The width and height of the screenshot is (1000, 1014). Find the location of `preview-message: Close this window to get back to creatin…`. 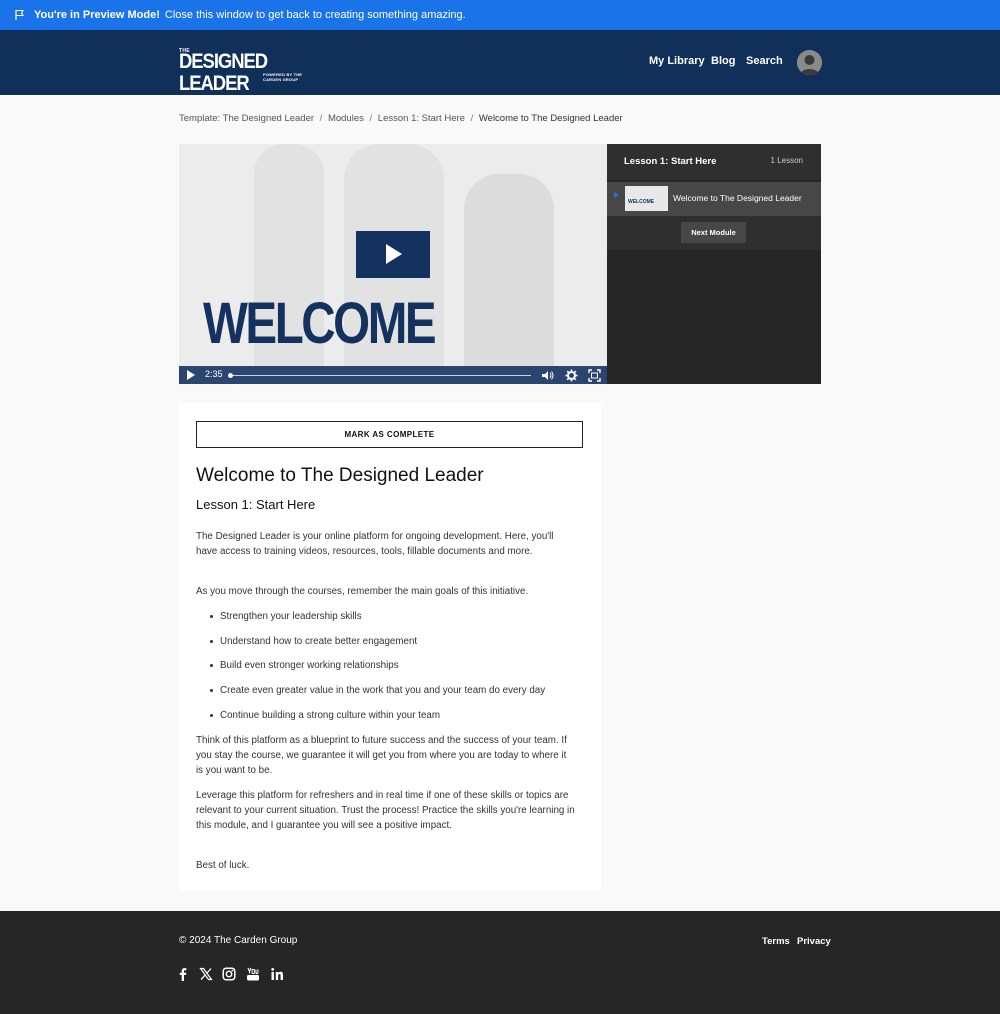

preview-message: Close this window to get back to creatin… is located at coordinates (315, 15).